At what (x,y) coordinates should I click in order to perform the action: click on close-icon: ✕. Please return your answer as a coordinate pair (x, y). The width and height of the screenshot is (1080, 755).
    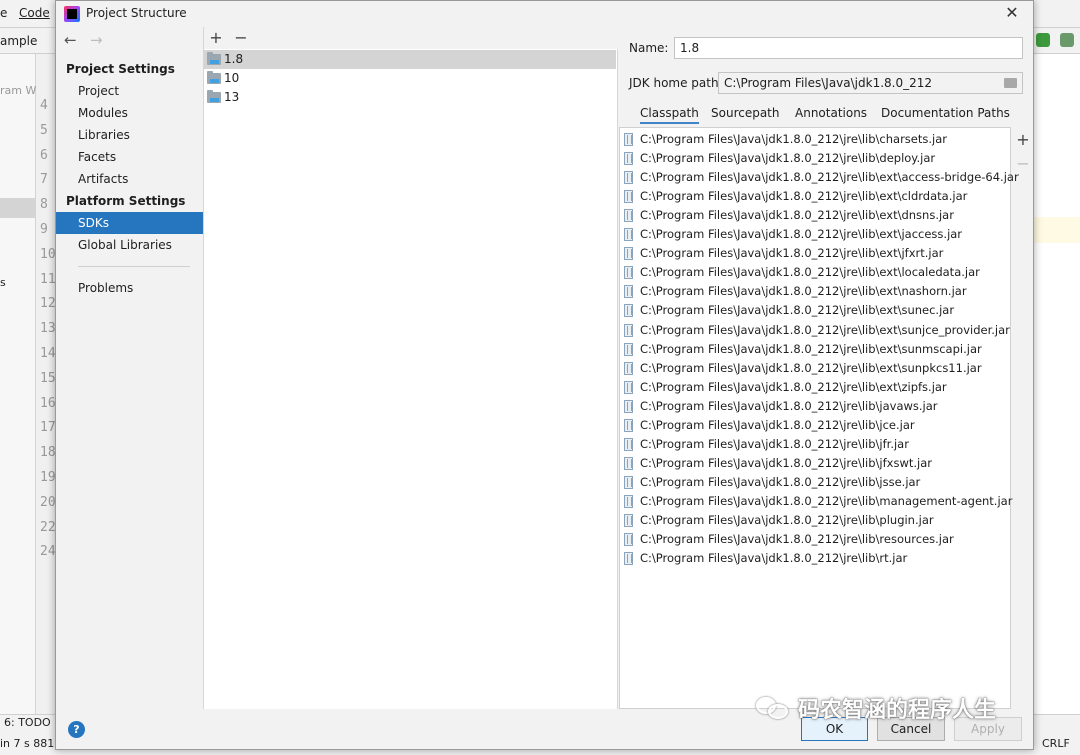
    Looking at the image, I should click on (1012, 13).